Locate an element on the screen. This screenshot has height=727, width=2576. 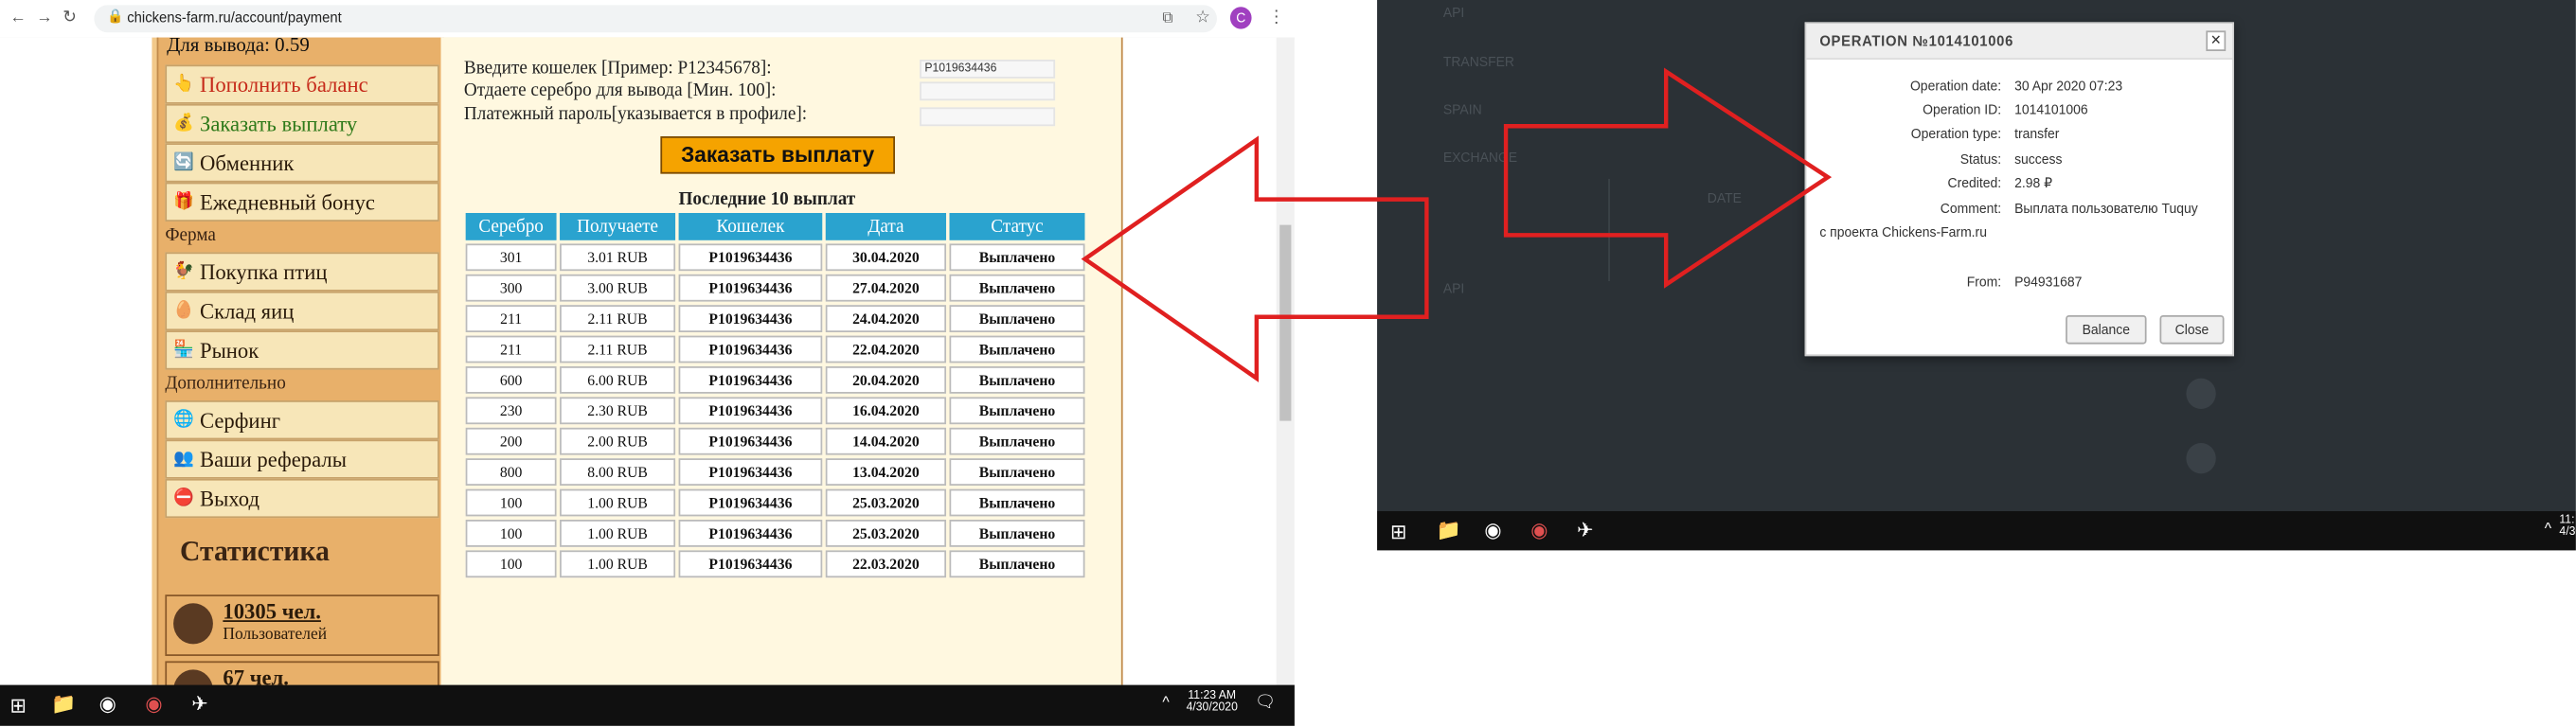
arrow-right is located at coordinates (1668, 178).